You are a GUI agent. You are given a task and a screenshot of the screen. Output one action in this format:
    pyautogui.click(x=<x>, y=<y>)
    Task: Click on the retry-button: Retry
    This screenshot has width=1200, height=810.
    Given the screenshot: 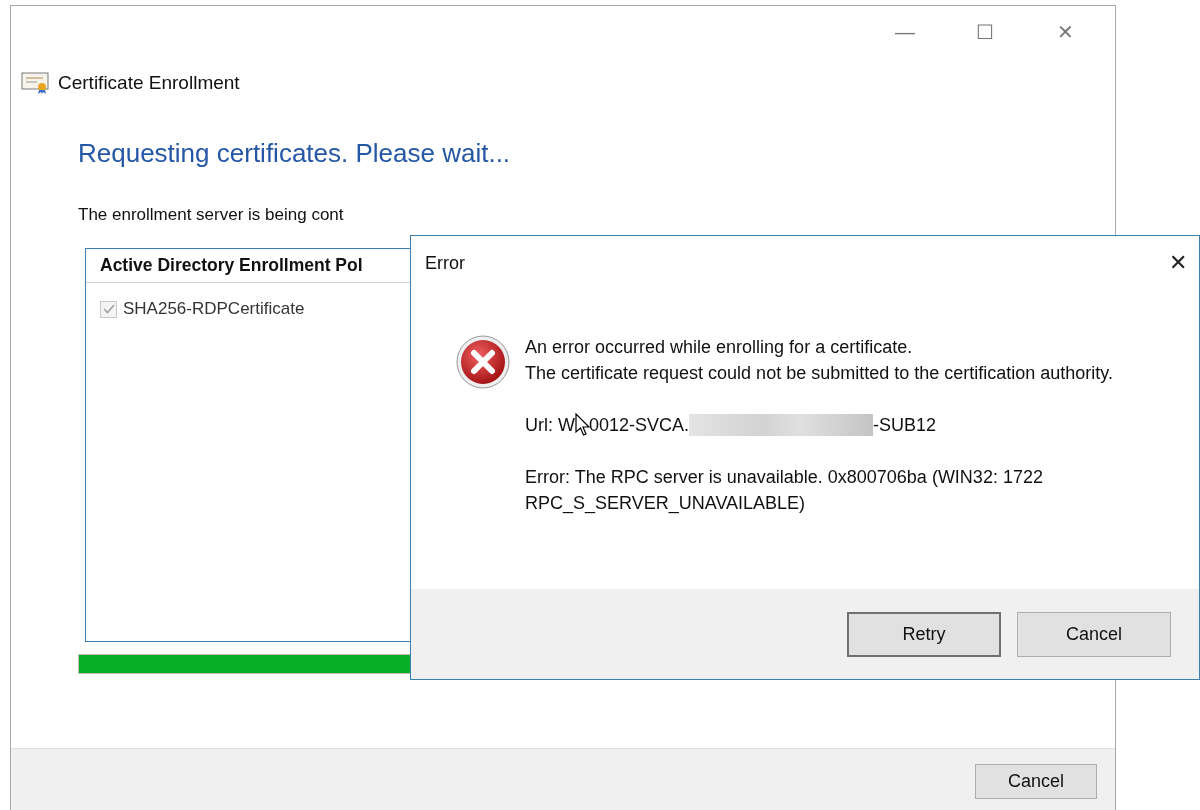 What is the action you would take?
    pyautogui.click(x=924, y=634)
    